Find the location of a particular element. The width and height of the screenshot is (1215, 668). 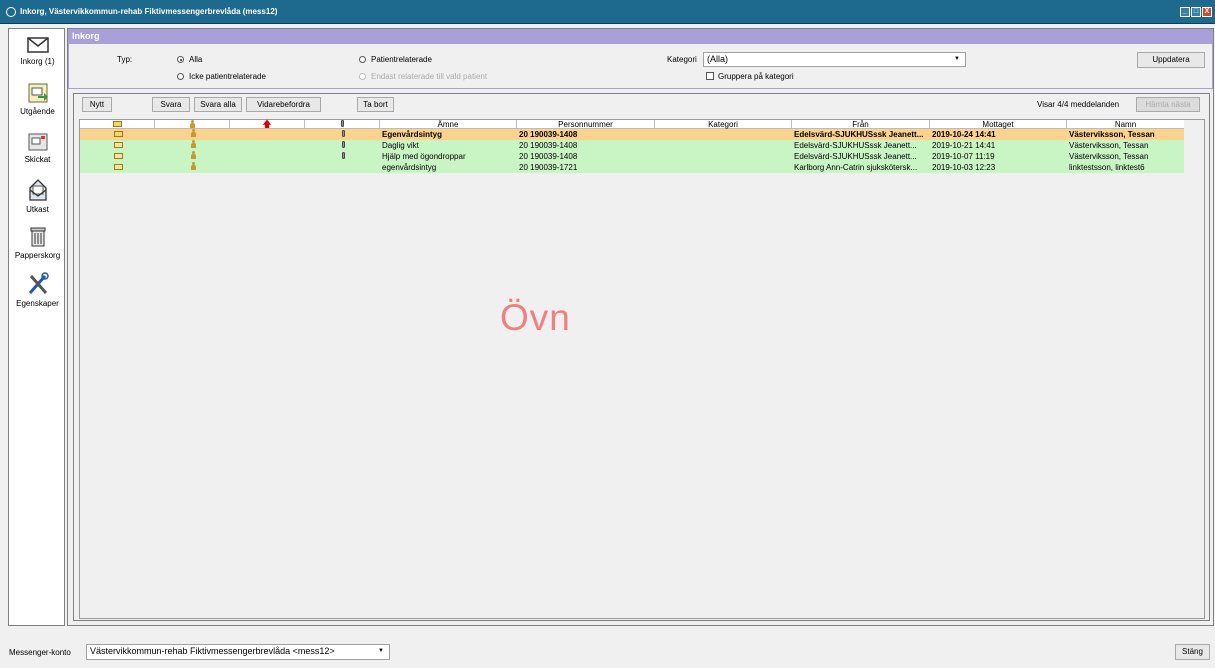

mottaget-cell: 2019-10-24 14:41 is located at coordinates (964, 134).